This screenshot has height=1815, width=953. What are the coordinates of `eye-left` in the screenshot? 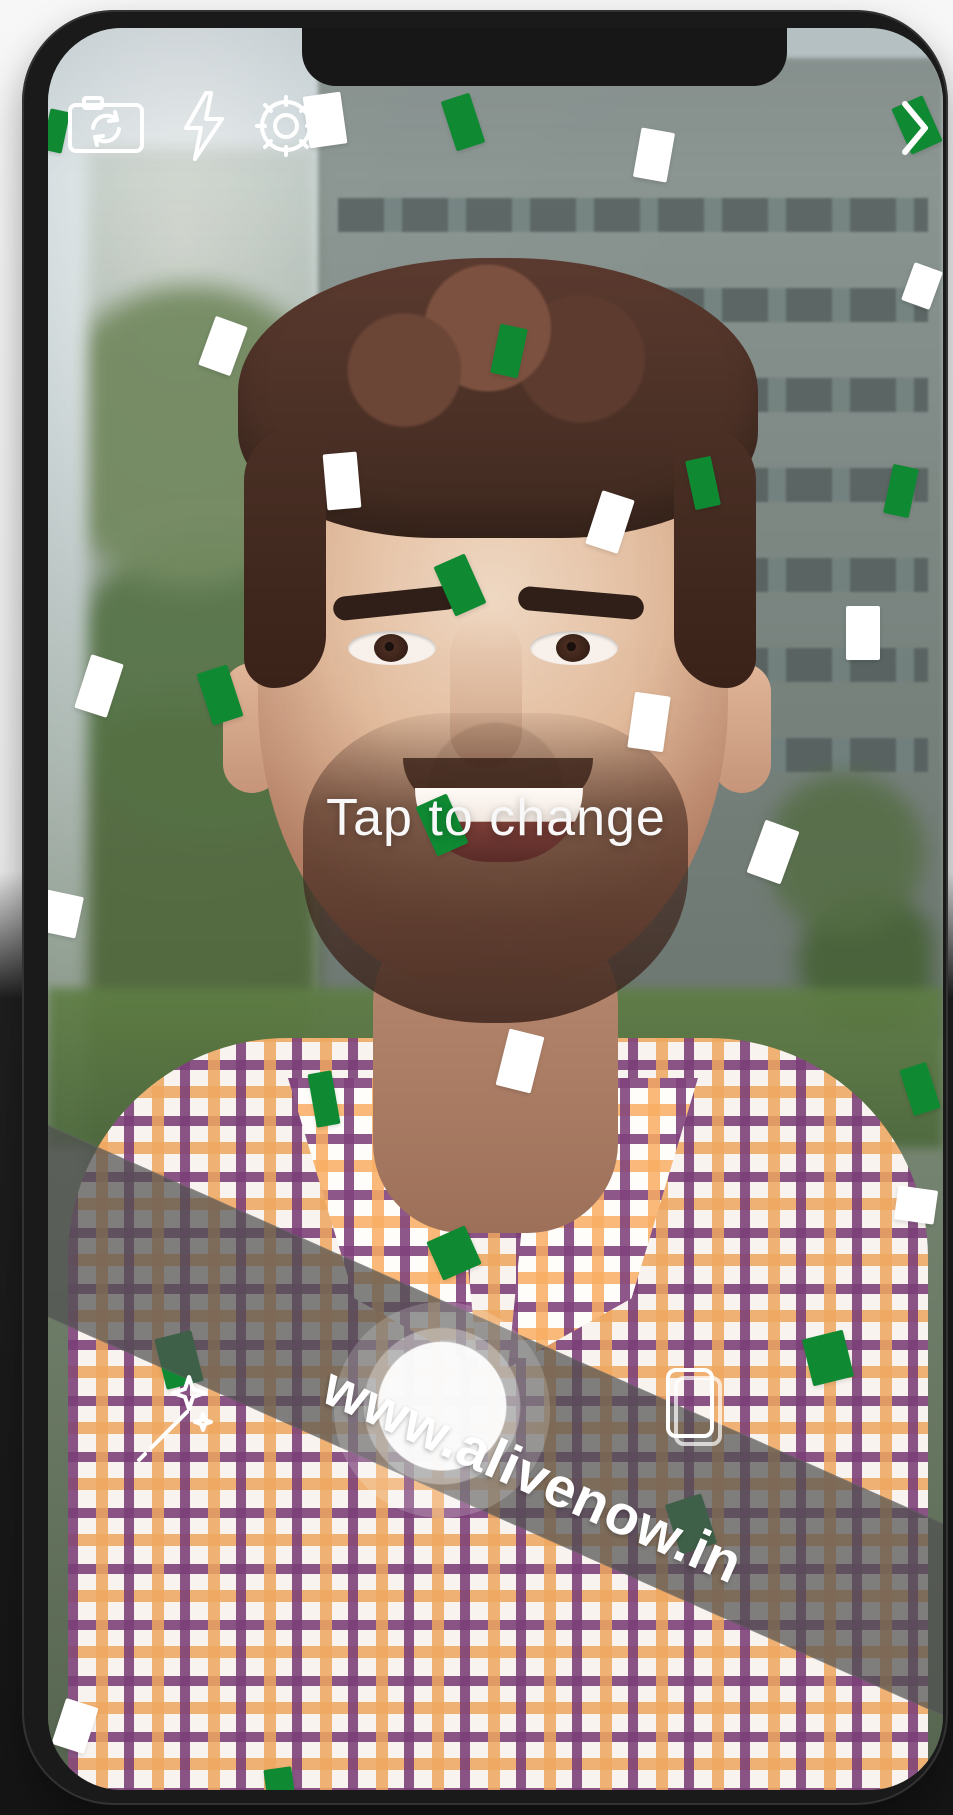 It's located at (392, 648).